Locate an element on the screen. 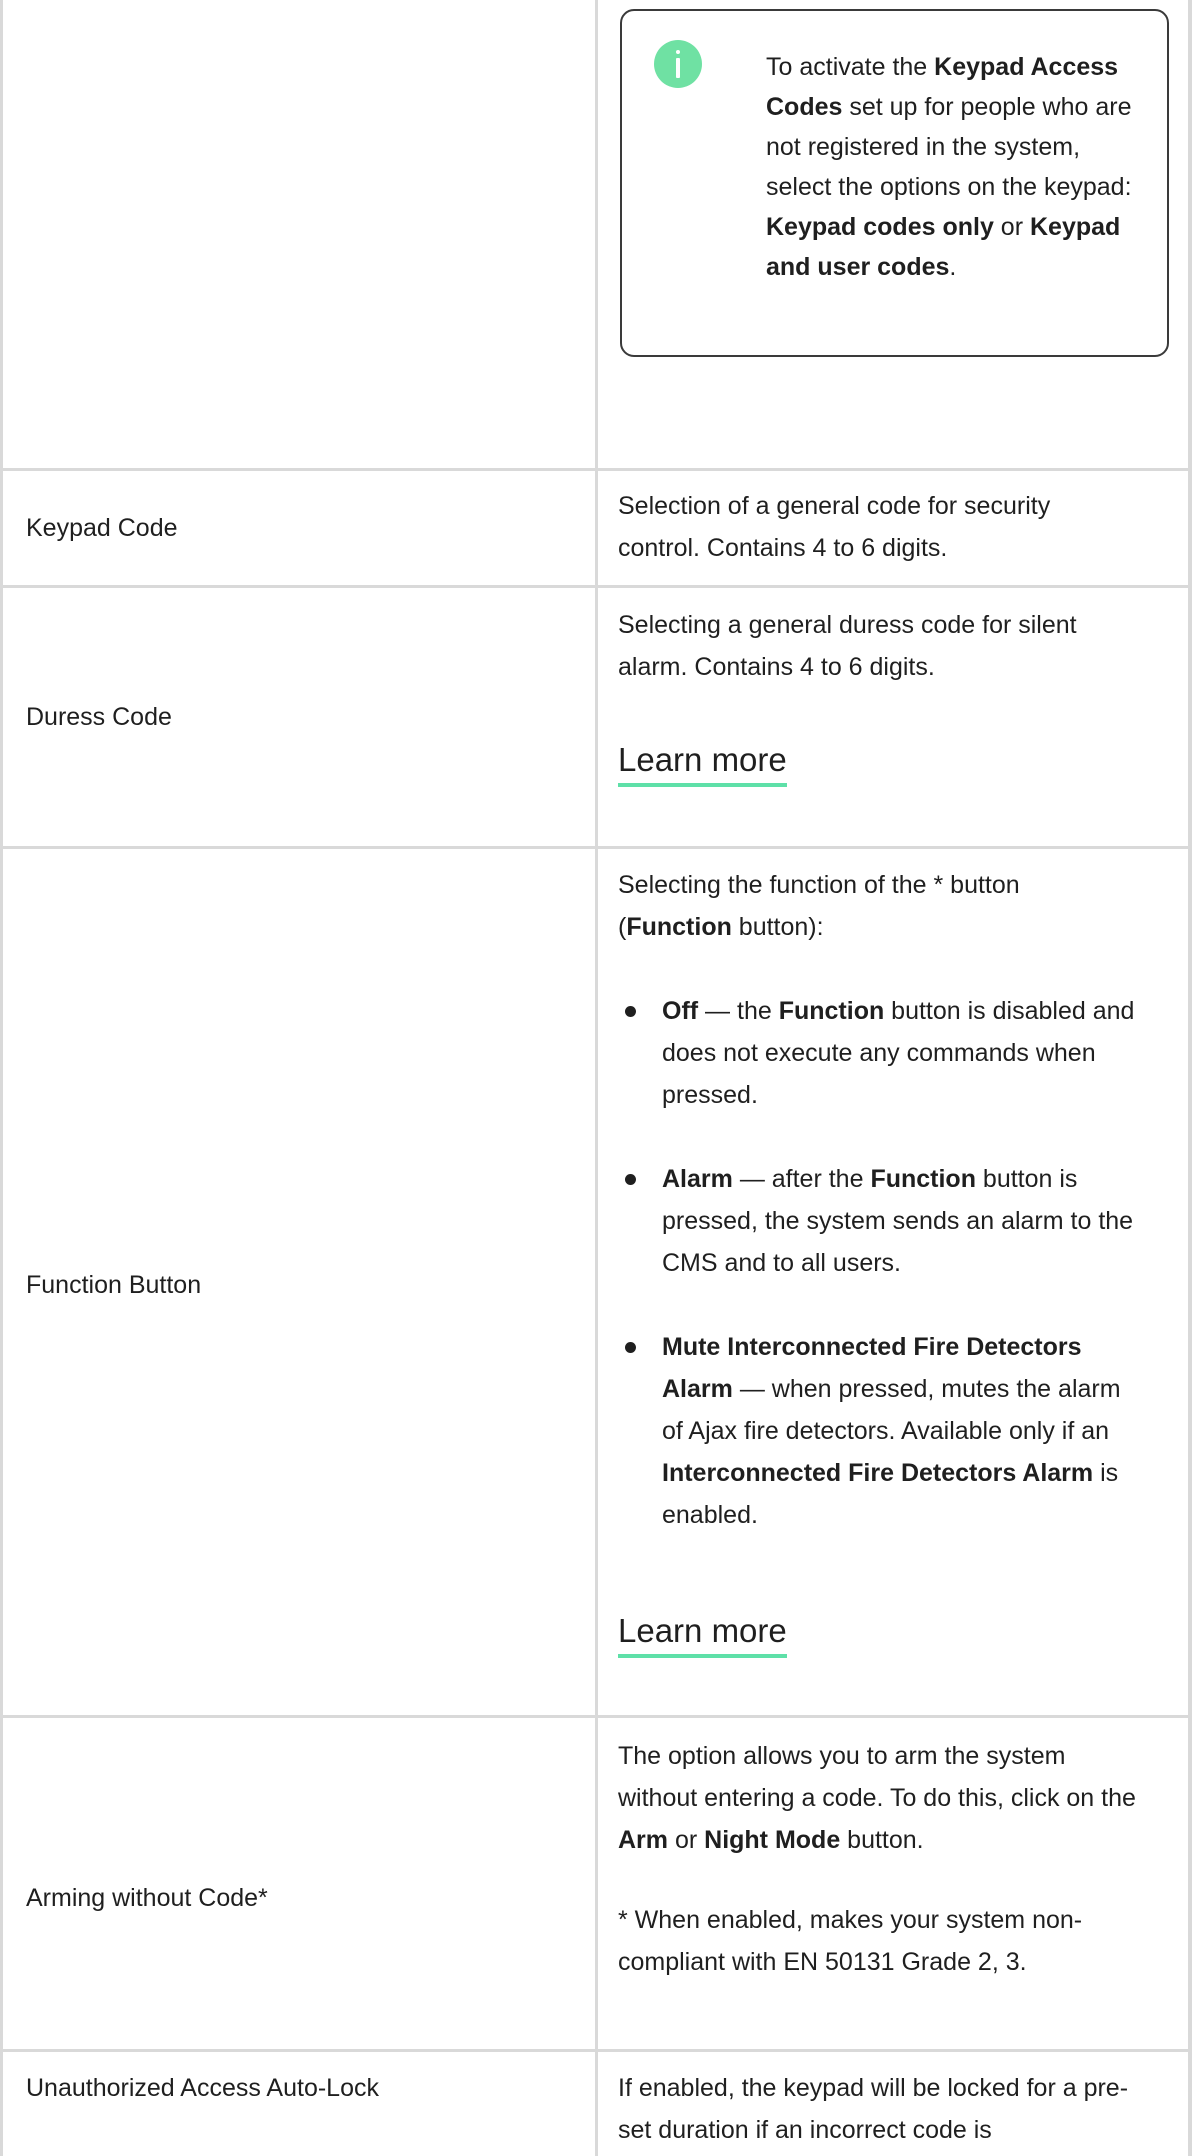 The width and height of the screenshot is (1192, 2156). row-label-arming-without-code: Arming without Code* is located at coordinates (147, 1898).